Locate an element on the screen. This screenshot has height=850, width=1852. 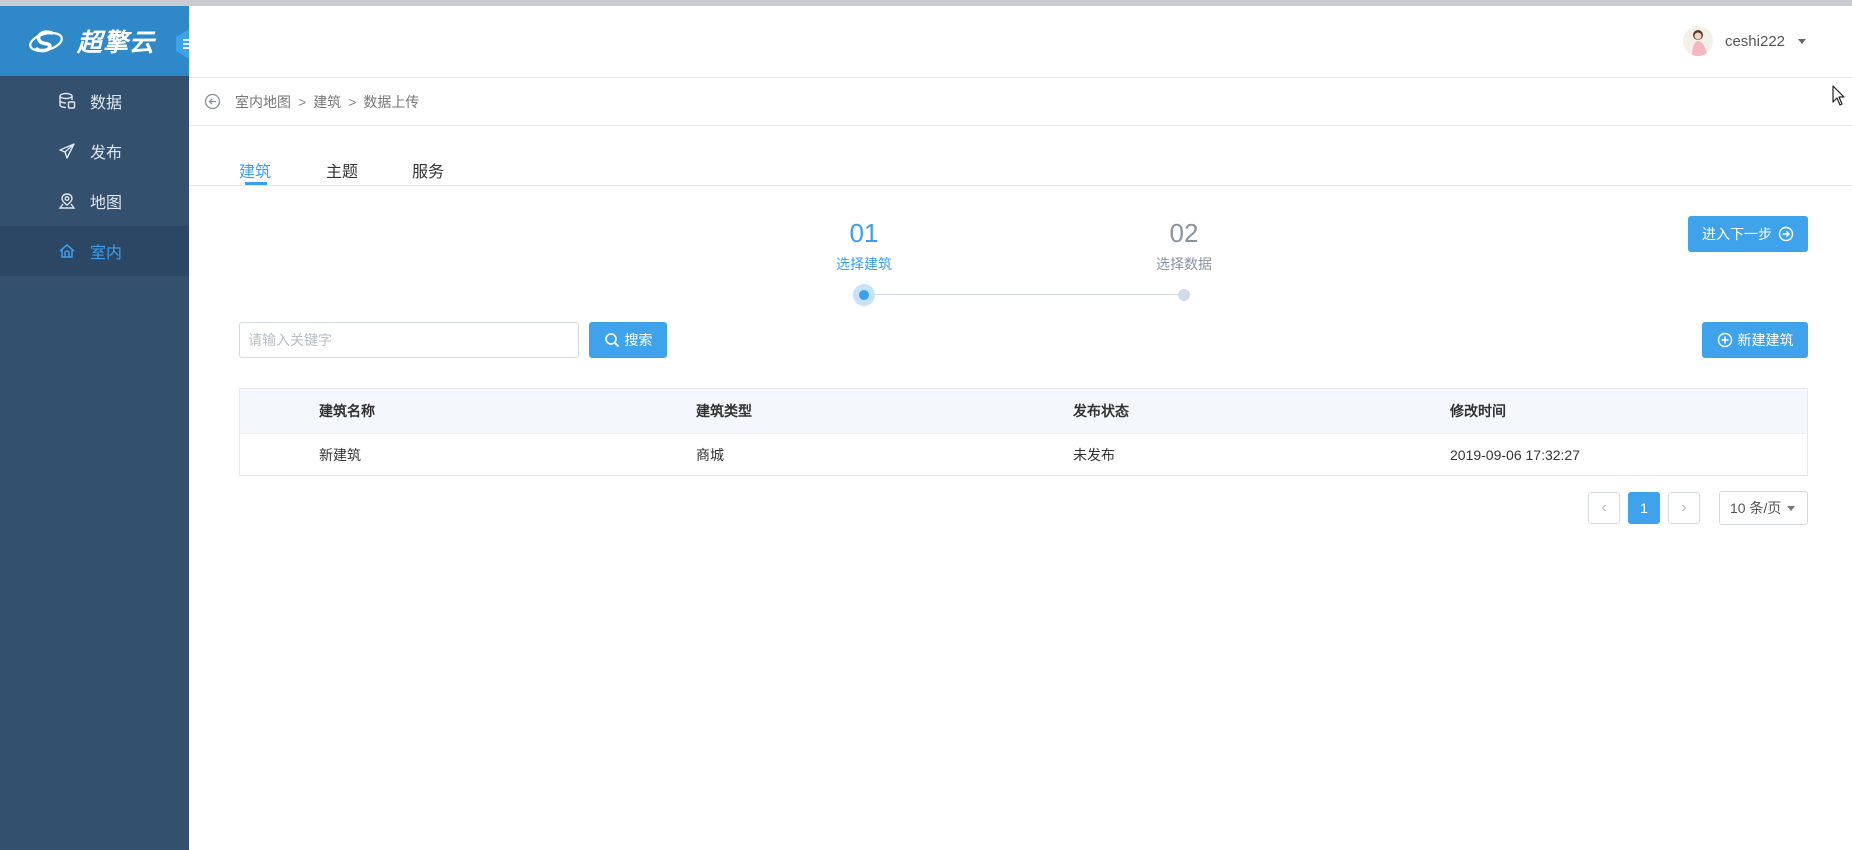
new-building-label: 新建建筑 is located at coordinates (1765, 340).